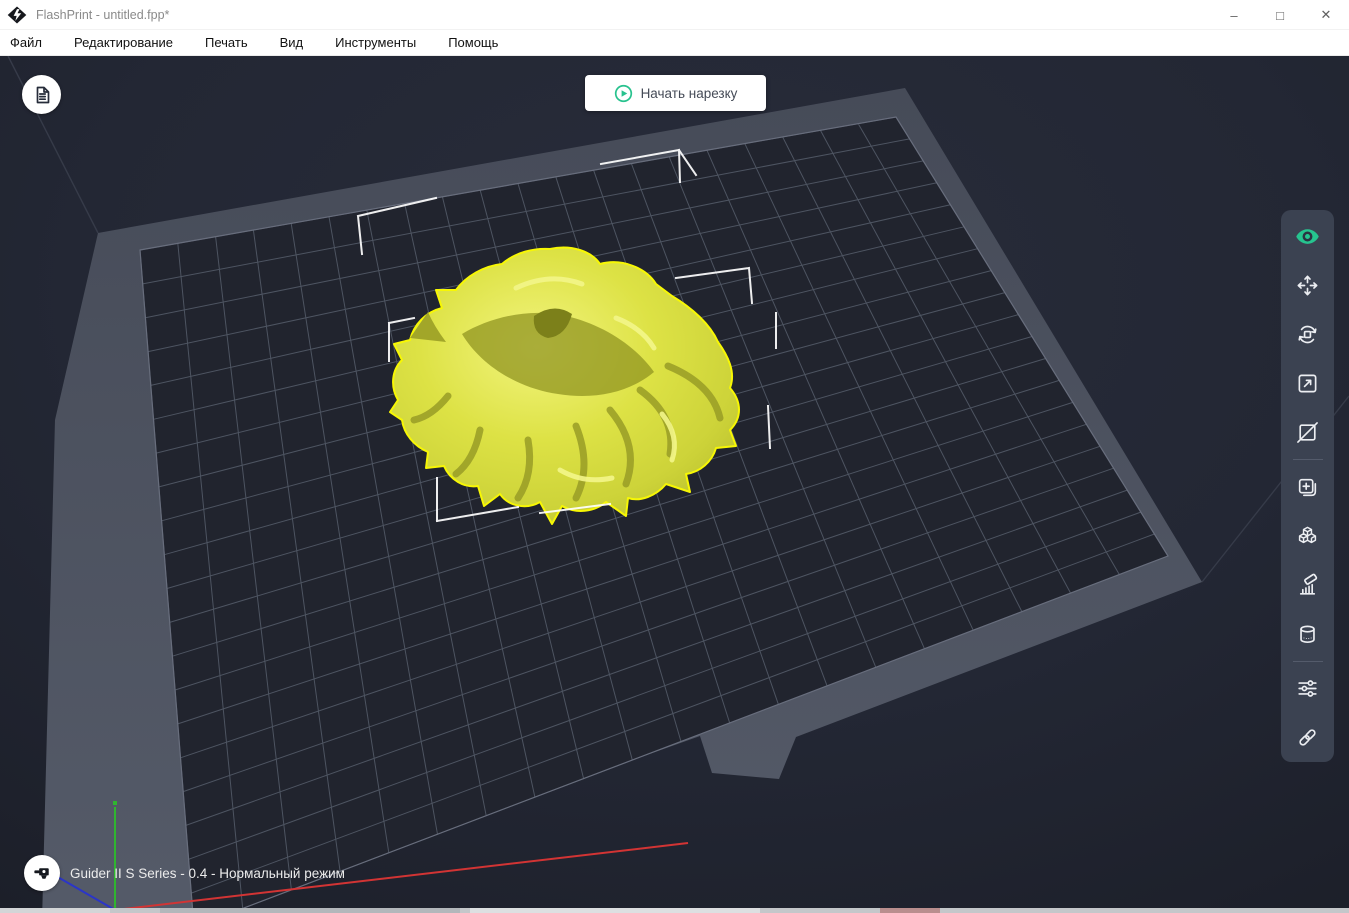  I want to click on solidify-icon, so click(1307, 634).